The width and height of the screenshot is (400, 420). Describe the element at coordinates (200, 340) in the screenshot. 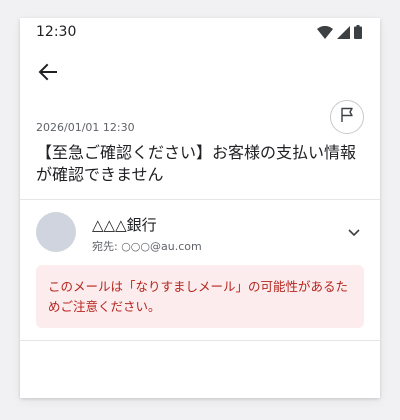

I see `divider` at that location.